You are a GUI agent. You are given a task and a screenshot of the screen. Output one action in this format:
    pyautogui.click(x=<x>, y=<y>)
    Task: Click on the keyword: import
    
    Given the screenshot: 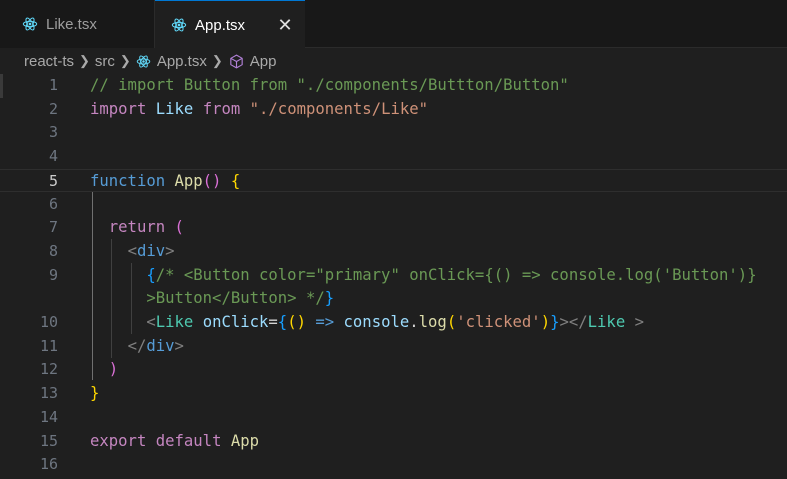 What is the action you would take?
    pyautogui.click(x=118, y=108)
    